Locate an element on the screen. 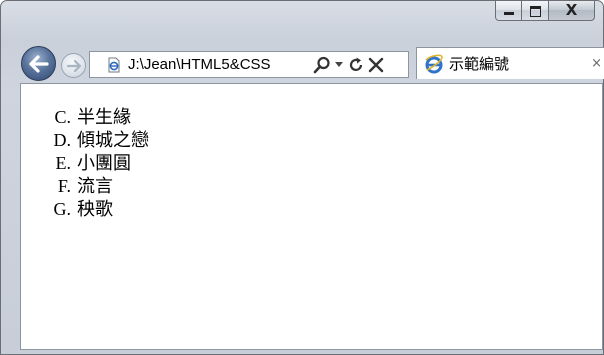  list-item: G. 秧歌 is located at coordinates (98, 209).